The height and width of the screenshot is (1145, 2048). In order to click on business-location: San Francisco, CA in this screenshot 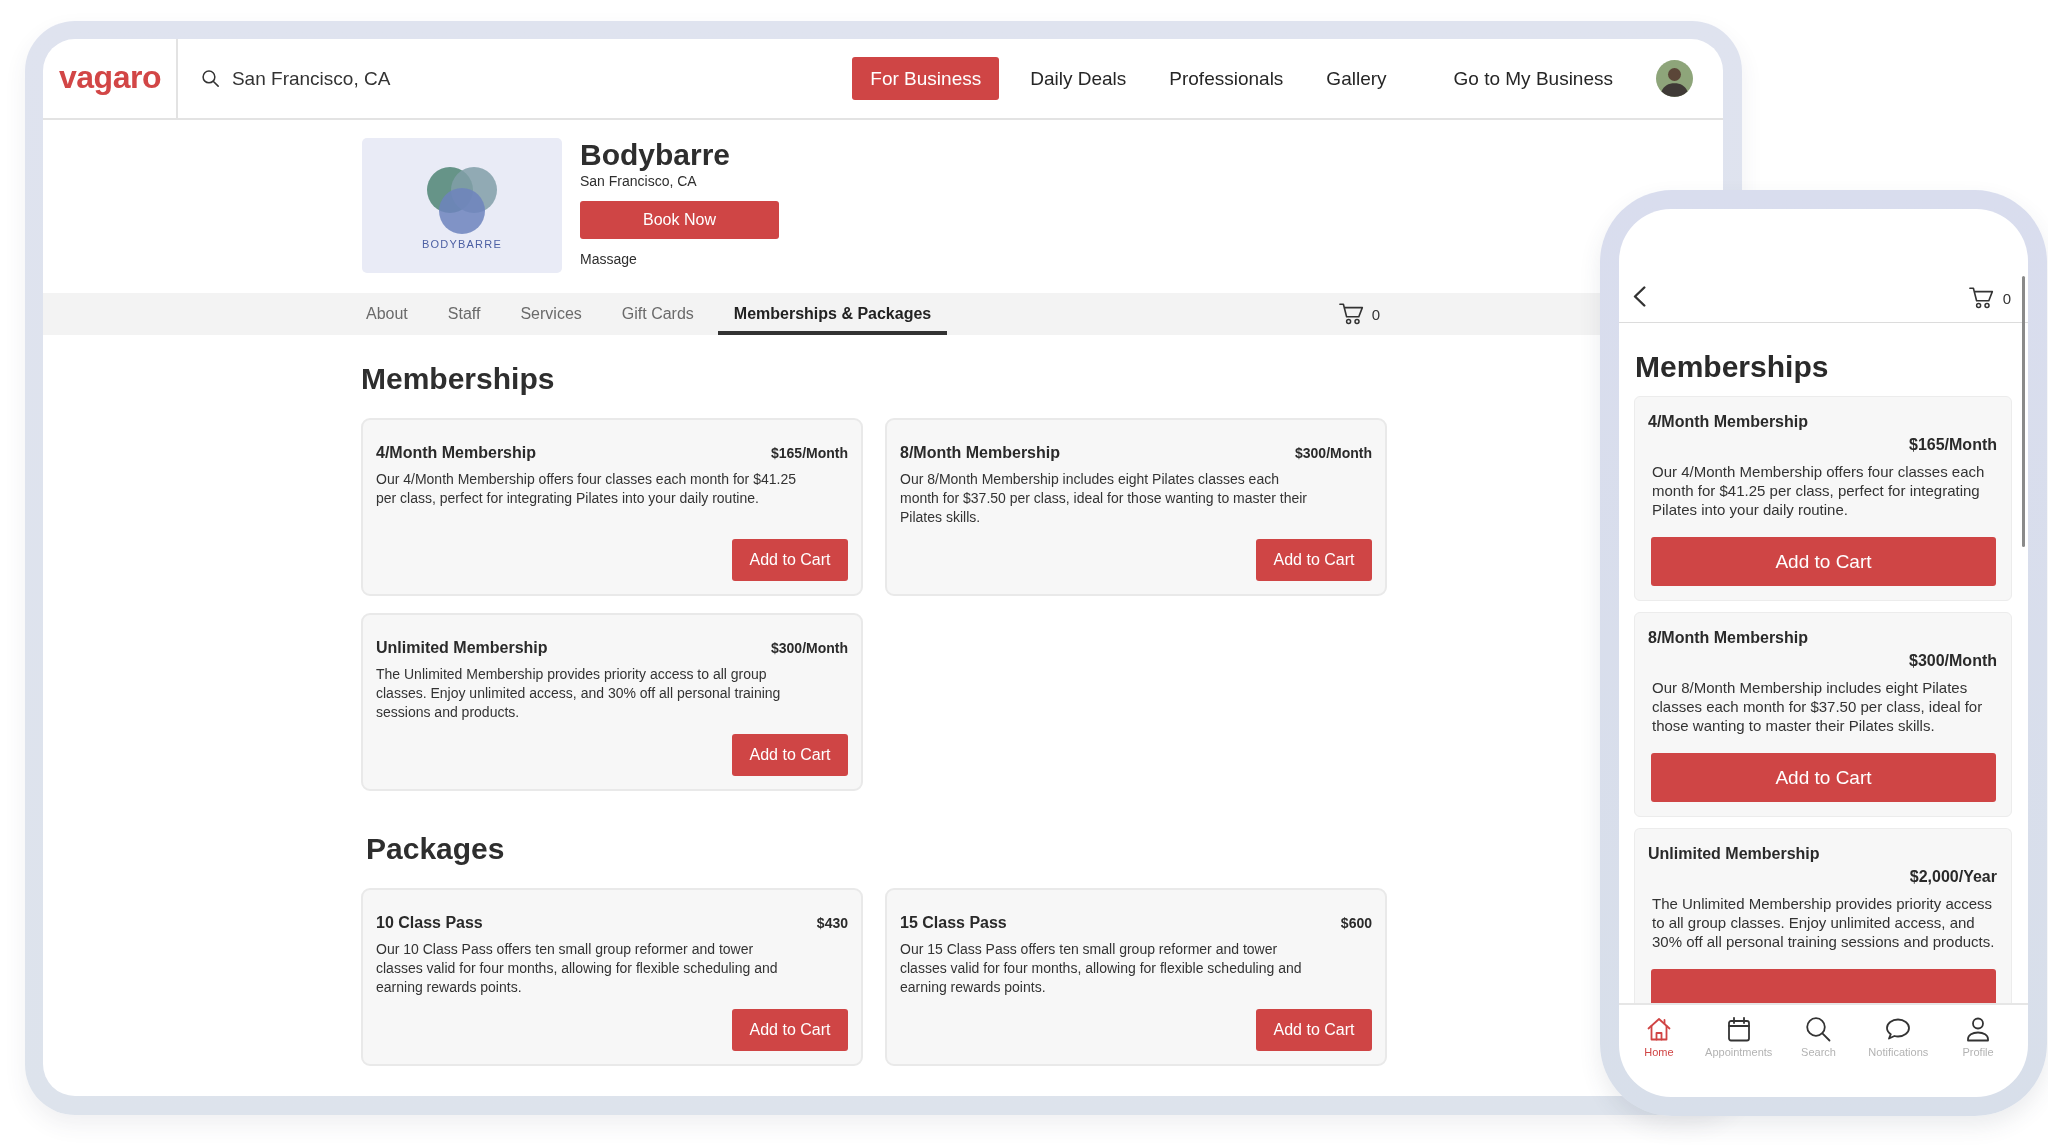, I will do `click(638, 181)`.